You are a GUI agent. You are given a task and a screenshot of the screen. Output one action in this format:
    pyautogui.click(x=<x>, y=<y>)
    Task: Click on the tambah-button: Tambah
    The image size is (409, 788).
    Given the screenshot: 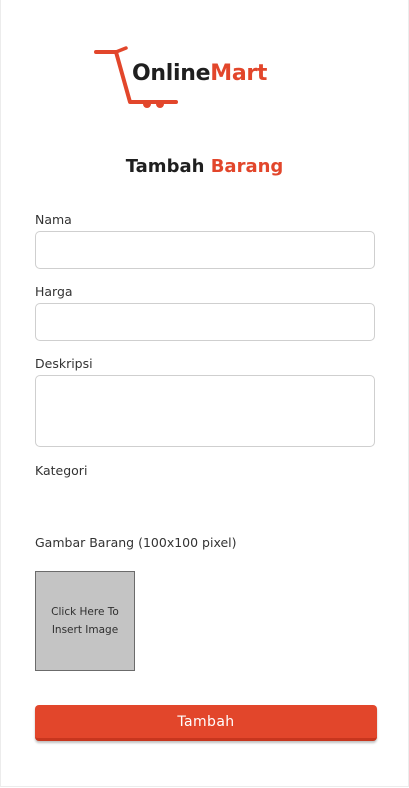 What is the action you would take?
    pyautogui.click(x=206, y=723)
    